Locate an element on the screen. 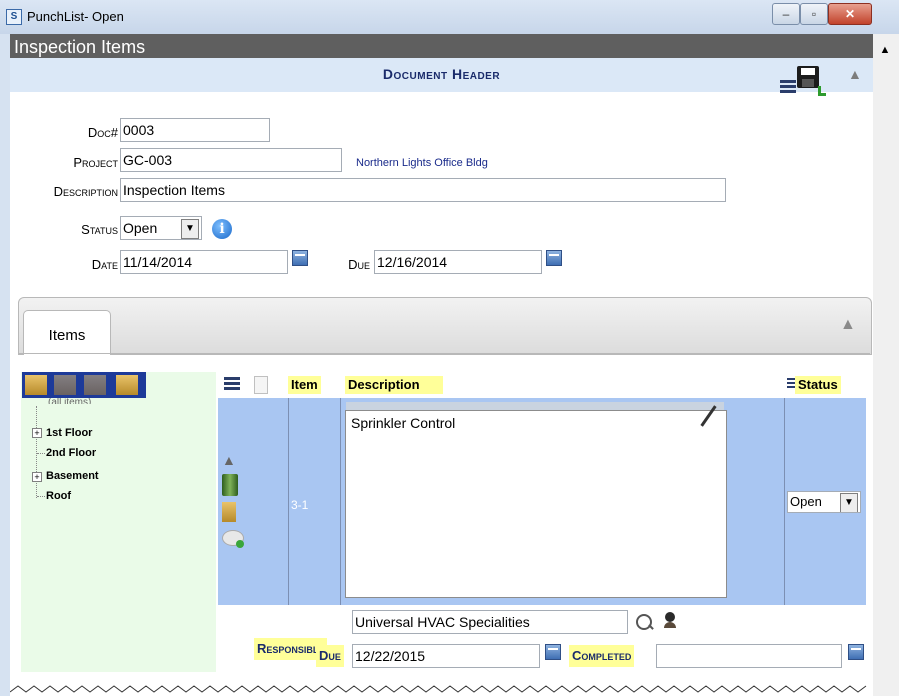 This screenshot has width=899, height=696. maximize-button: ▫ is located at coordinates (814, 14).